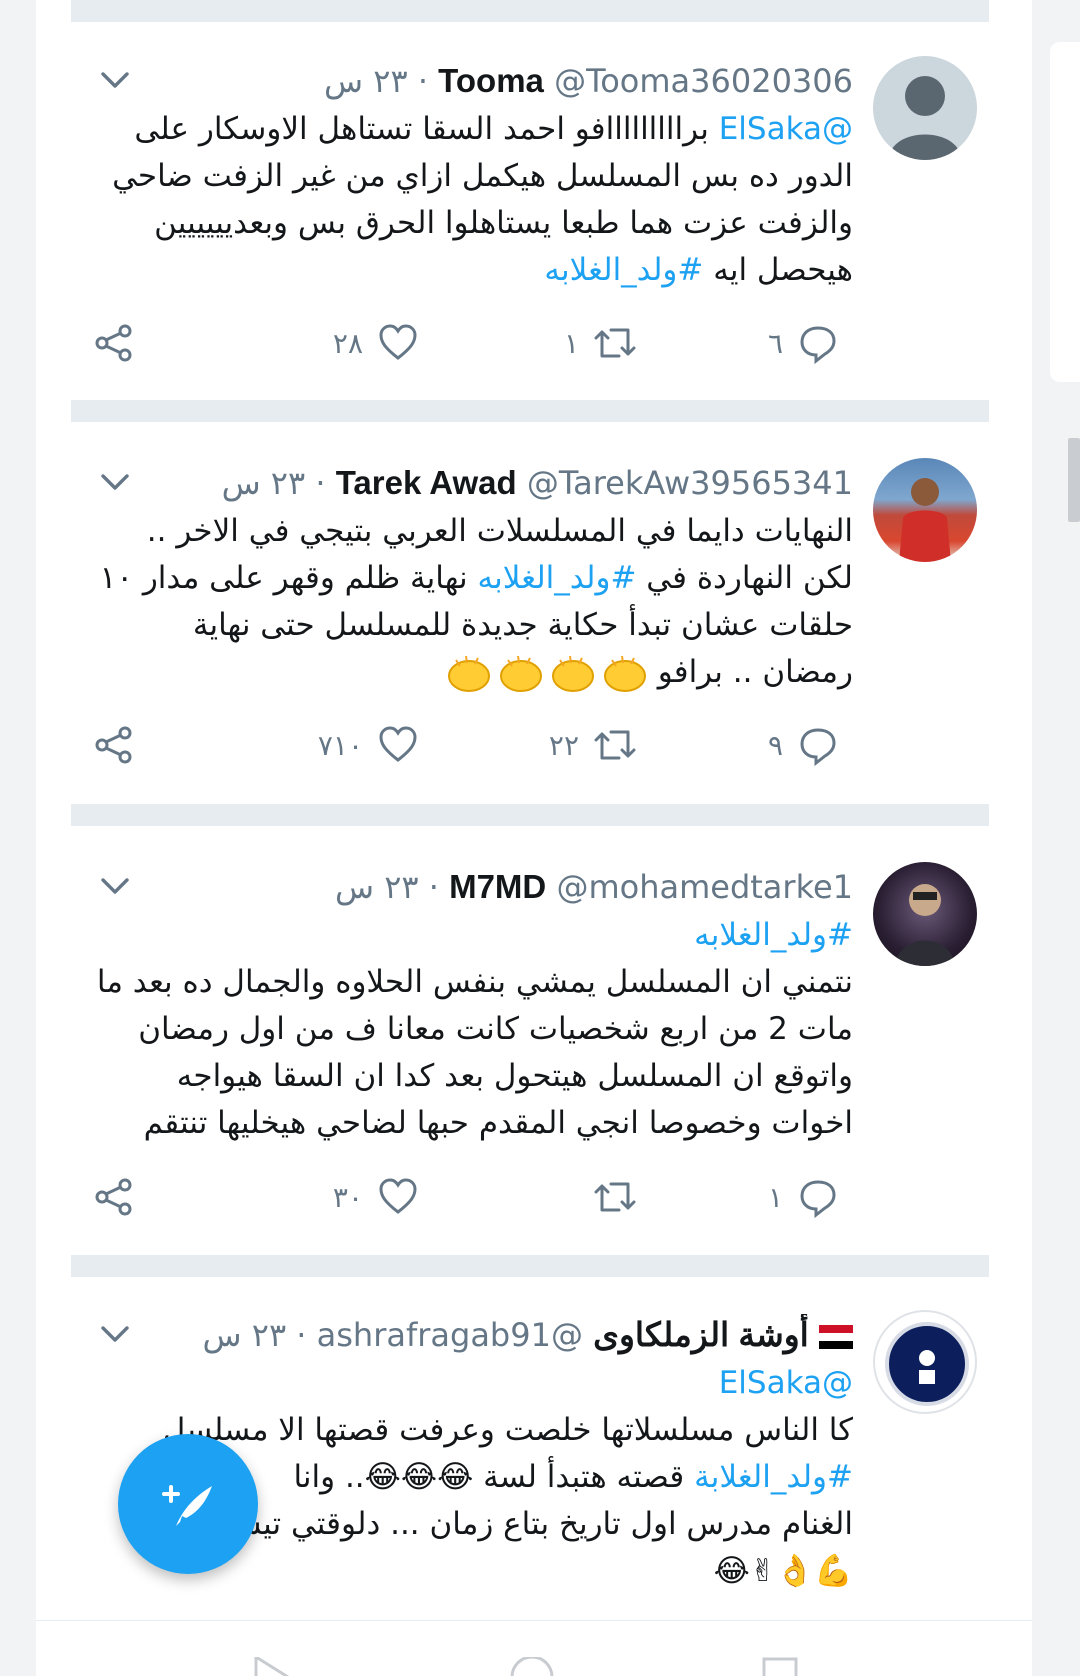 The height and width of the screenshot is (1676, 1080). What do you see at coordinates (775, 1197) in the screenshot?
I see `reply-count: ١` at bounding box center [775, 1197].